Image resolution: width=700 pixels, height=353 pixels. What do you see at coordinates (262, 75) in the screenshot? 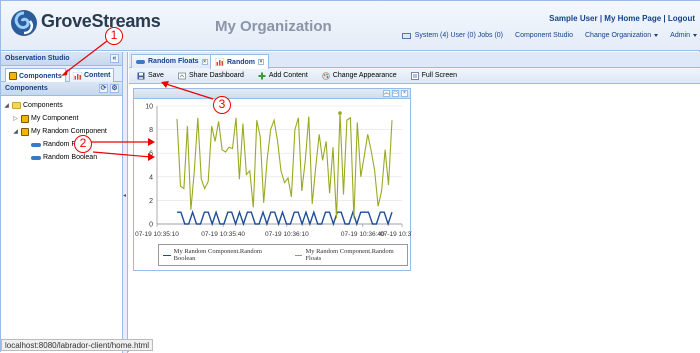
I see `plus-icon` at bounding box center [262, 75].